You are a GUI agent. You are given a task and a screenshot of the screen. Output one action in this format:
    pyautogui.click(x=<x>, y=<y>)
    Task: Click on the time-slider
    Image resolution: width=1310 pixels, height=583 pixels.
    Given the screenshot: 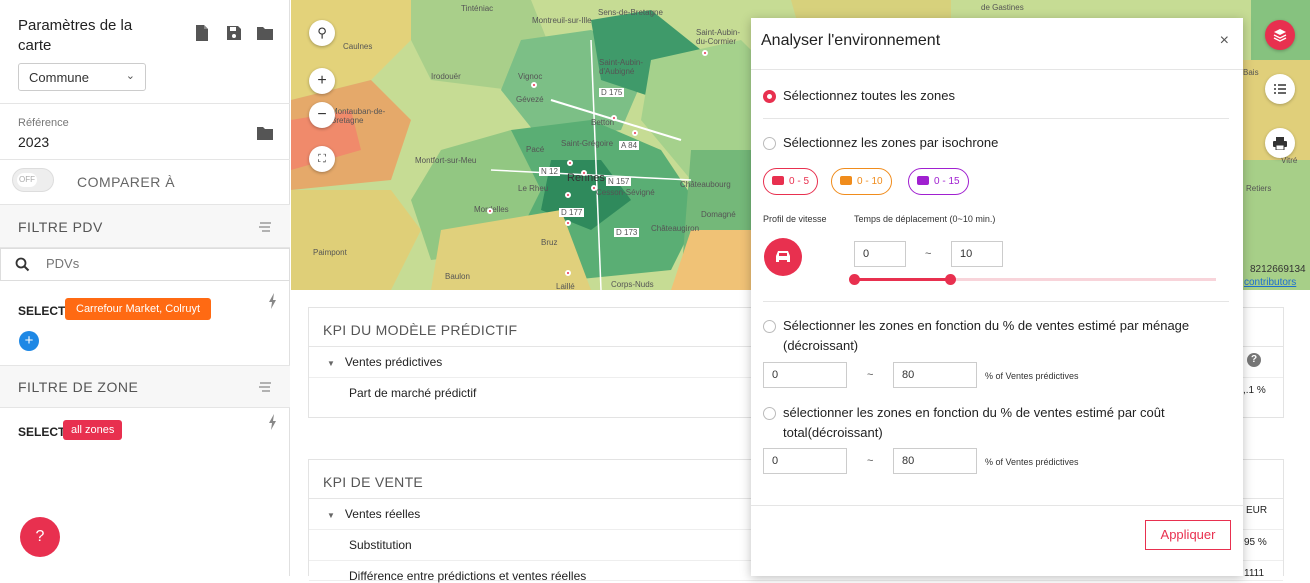 What is the action you would take?
    pyautogui.click(x=1032, y=280)
    